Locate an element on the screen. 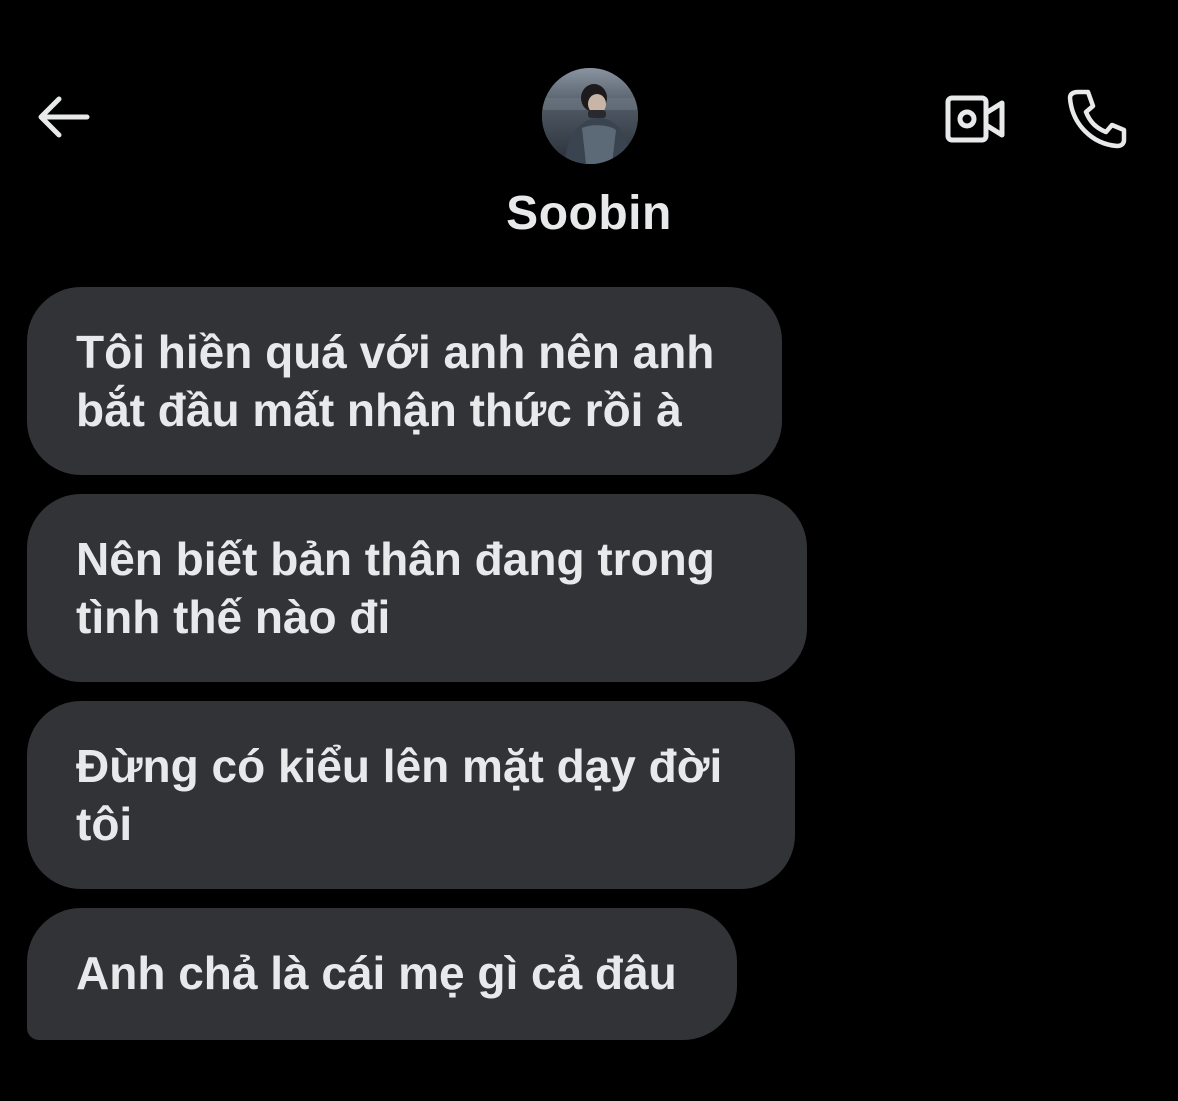 The height and width of the screenshot is (1101, 1178). message-bubble: Đừng có kiểu lên mặt dạy đời tôi is located at coordinates (411, 795).